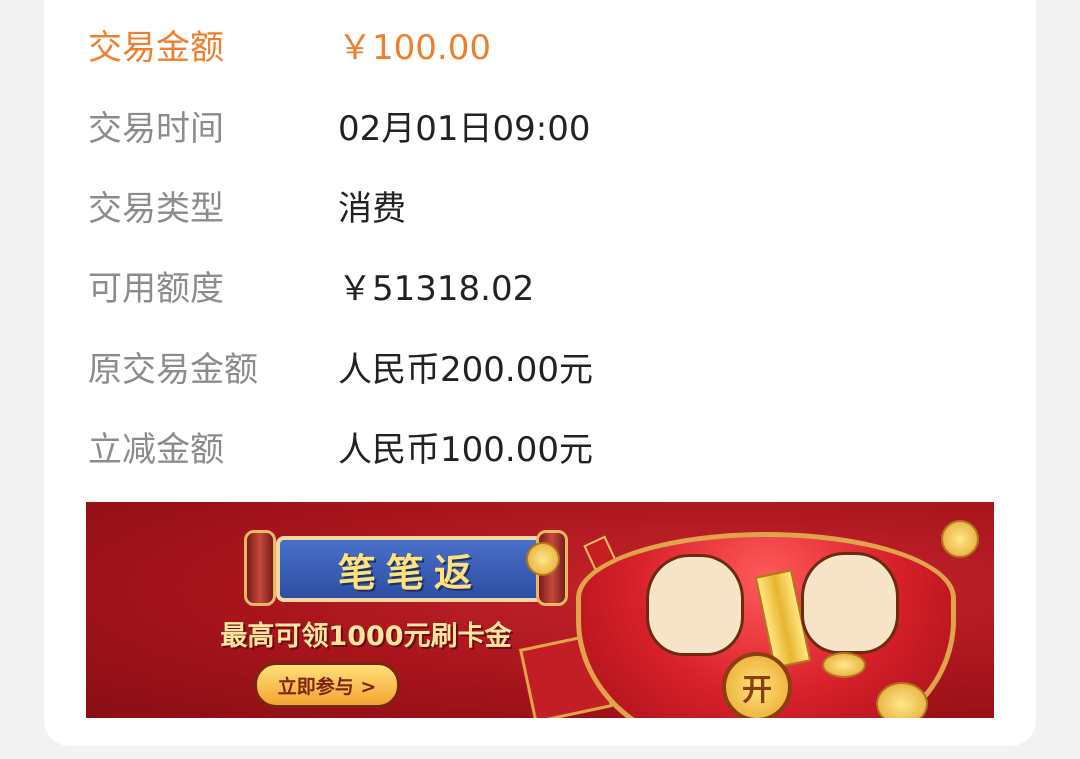 This screenshot has height=759, width=1080. What do you see at coordinates (465, 370) in the screenshot?
I see `detail-value-original-amount: 人民币200.00元` at bounding box center [465, 370].